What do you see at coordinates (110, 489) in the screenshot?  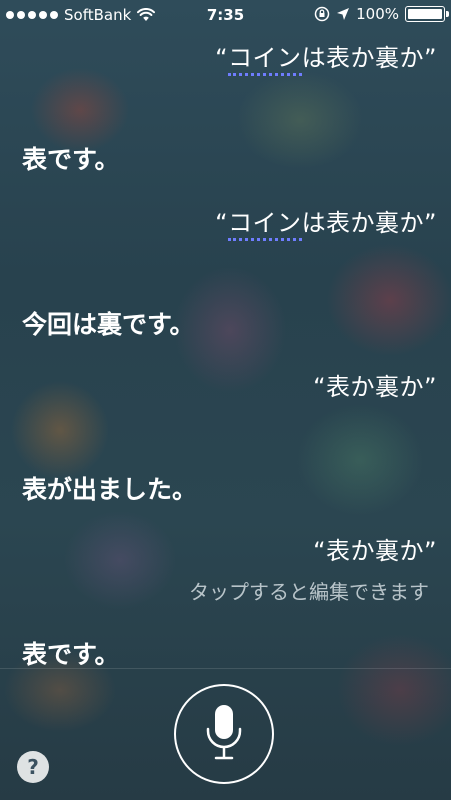 I see `siri-response: 表が出ました。` at bounding box center [110, 489].